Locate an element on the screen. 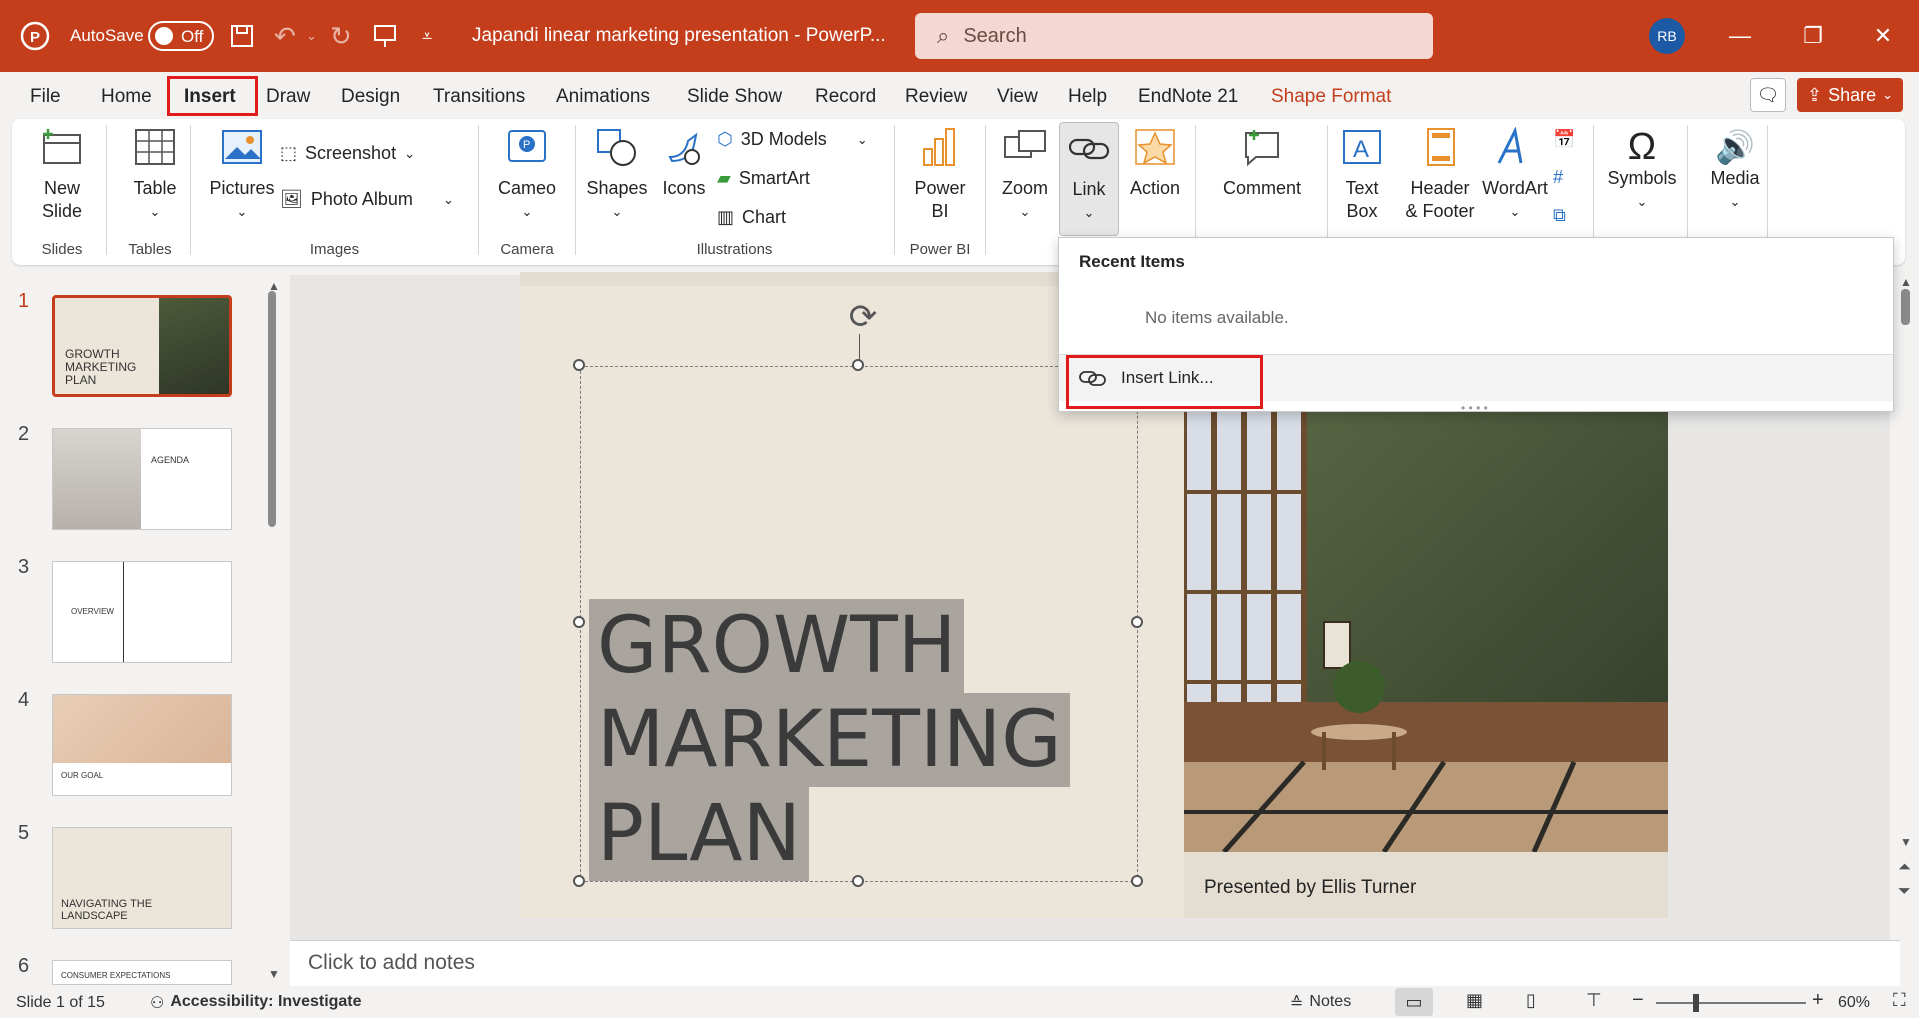 The image size is (1919, 1018). notes-pane: Click to add notes is located at coordinates (1095, 963).